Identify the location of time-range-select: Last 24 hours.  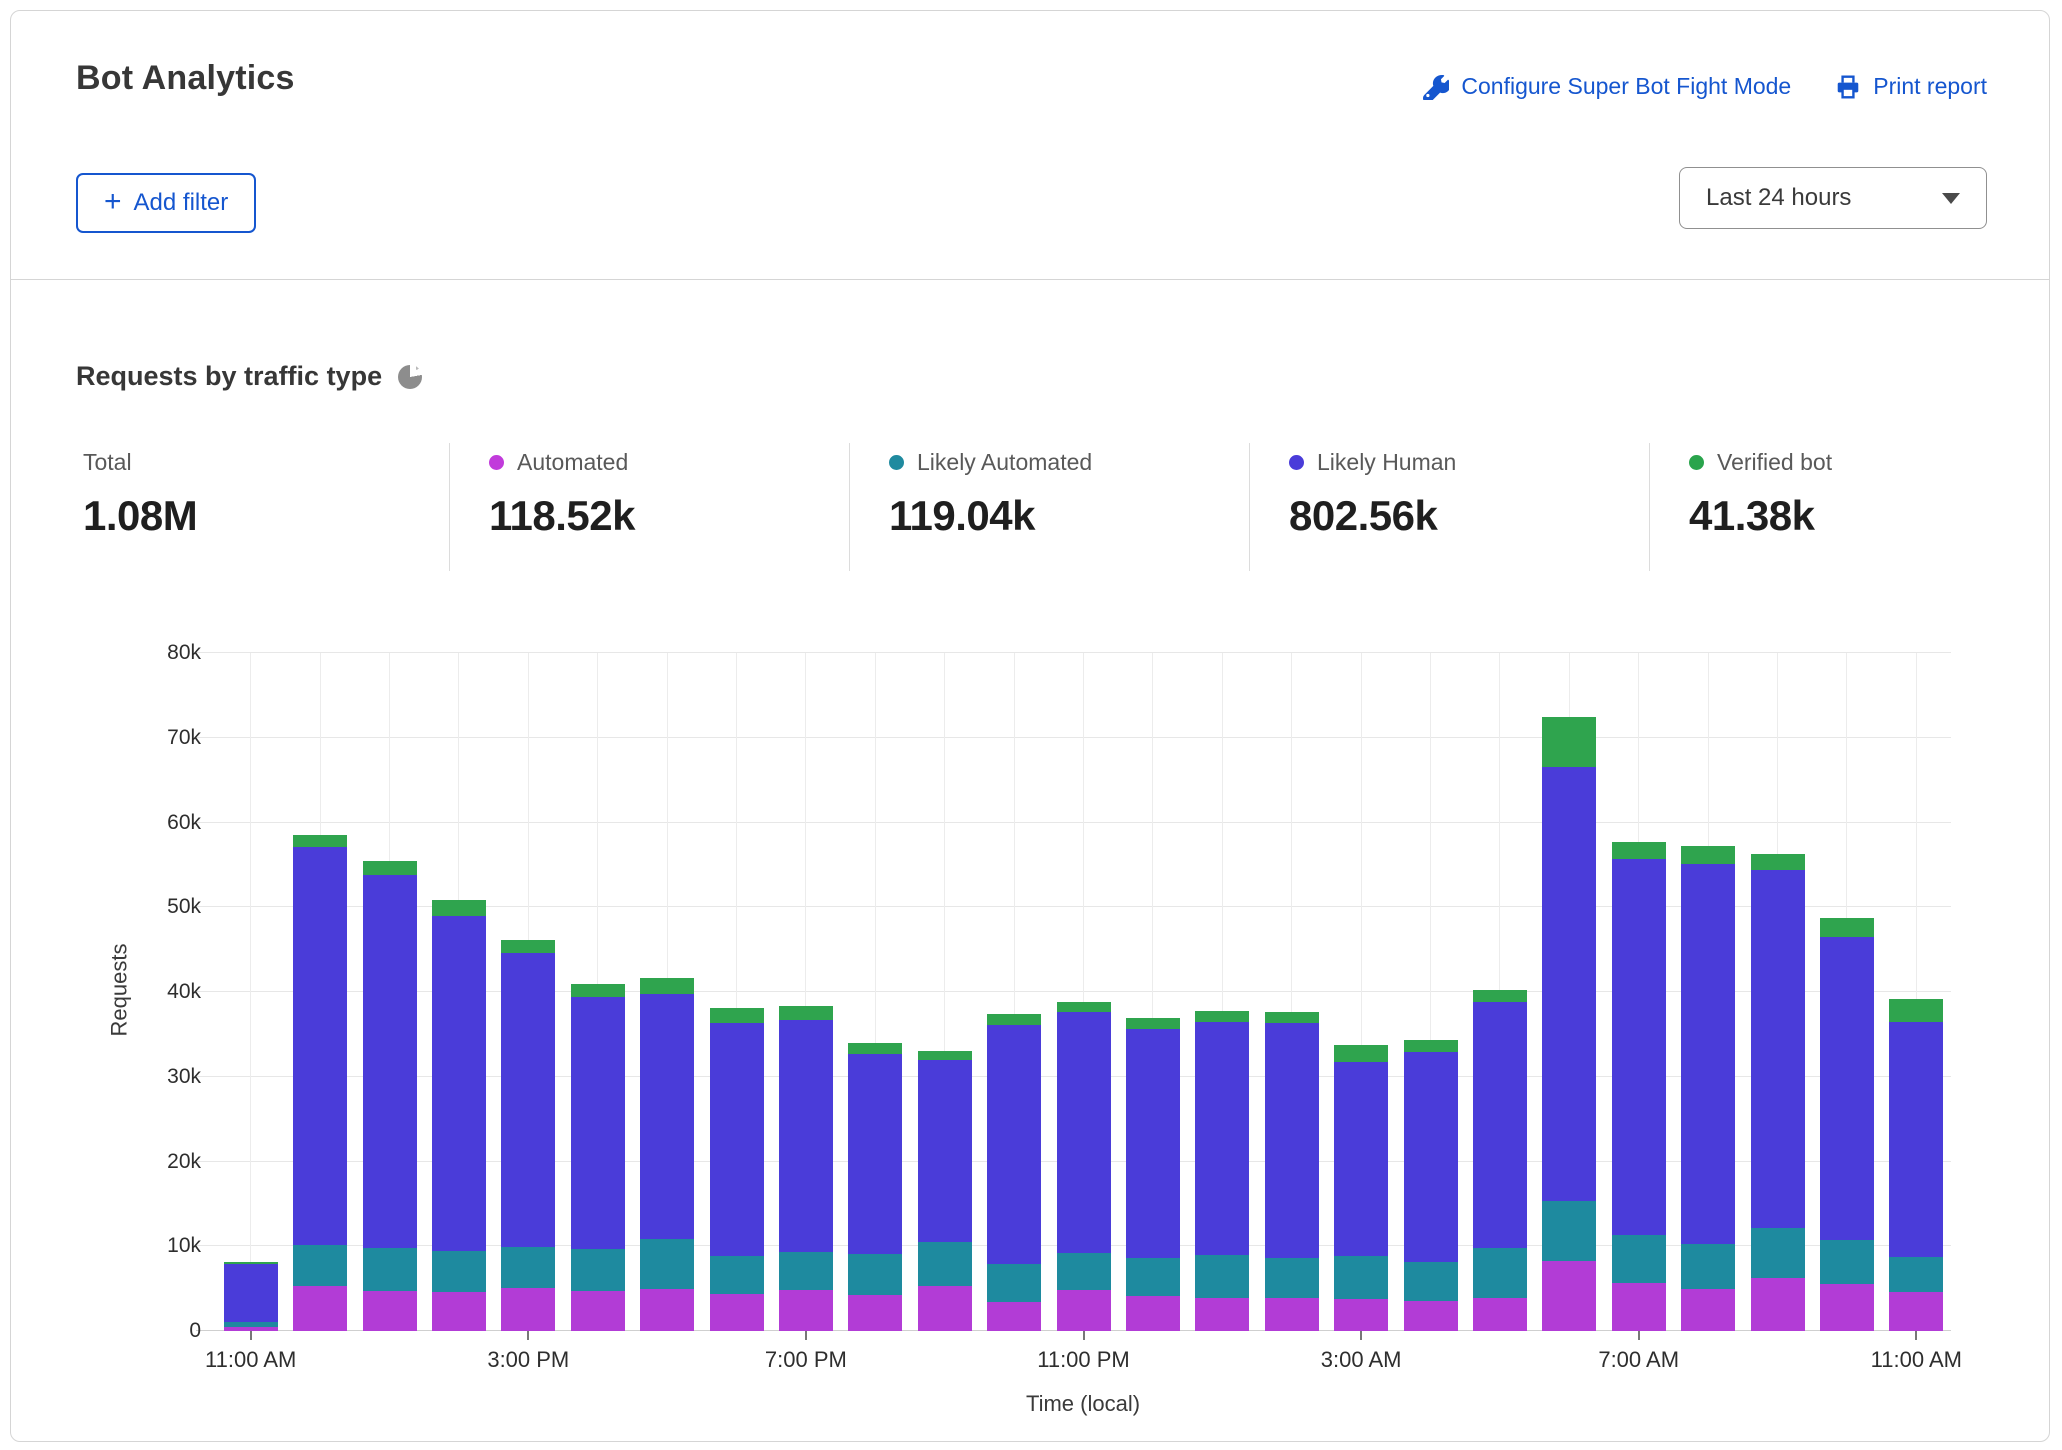
(1833, 198).